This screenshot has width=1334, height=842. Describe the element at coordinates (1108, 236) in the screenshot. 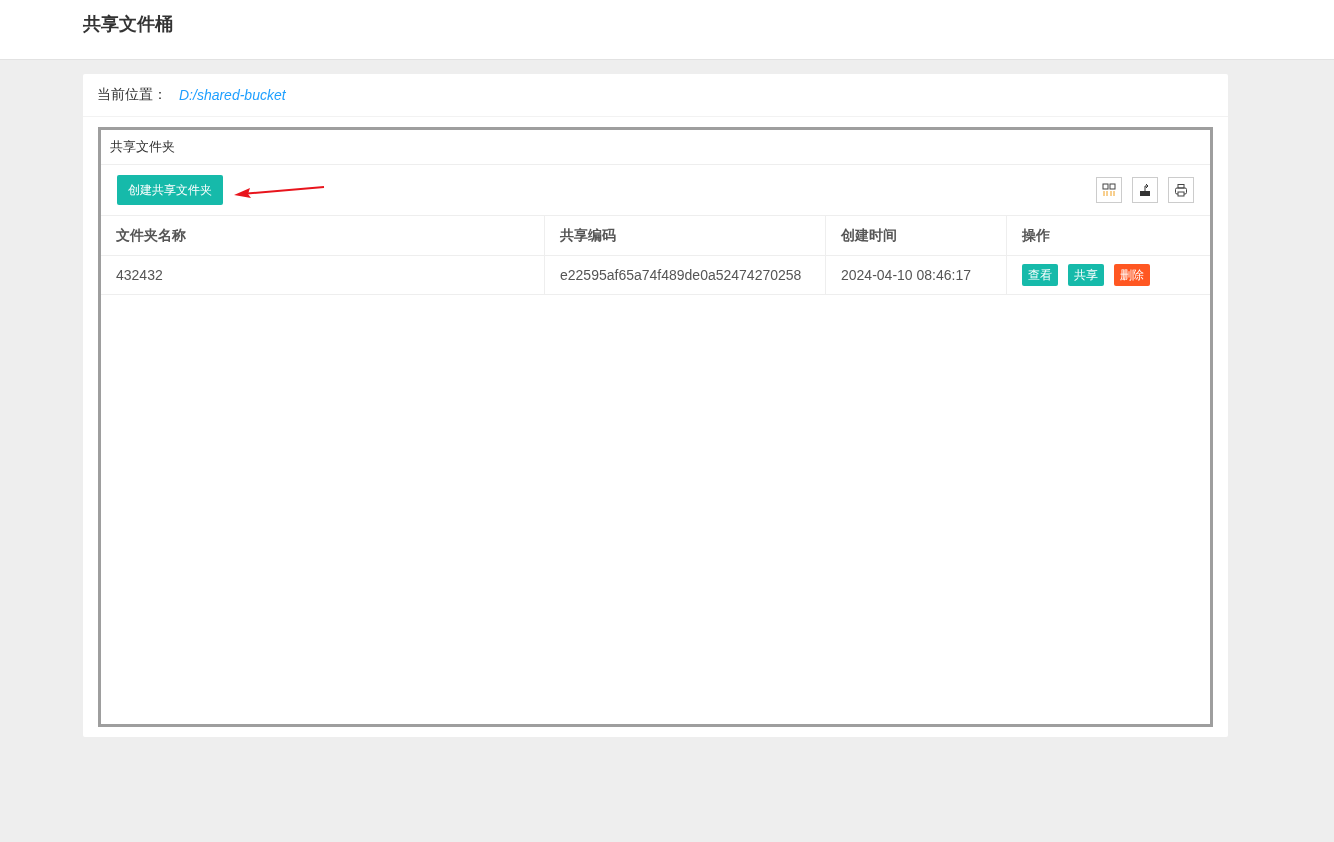

I see `column-header: 操作` at that location.